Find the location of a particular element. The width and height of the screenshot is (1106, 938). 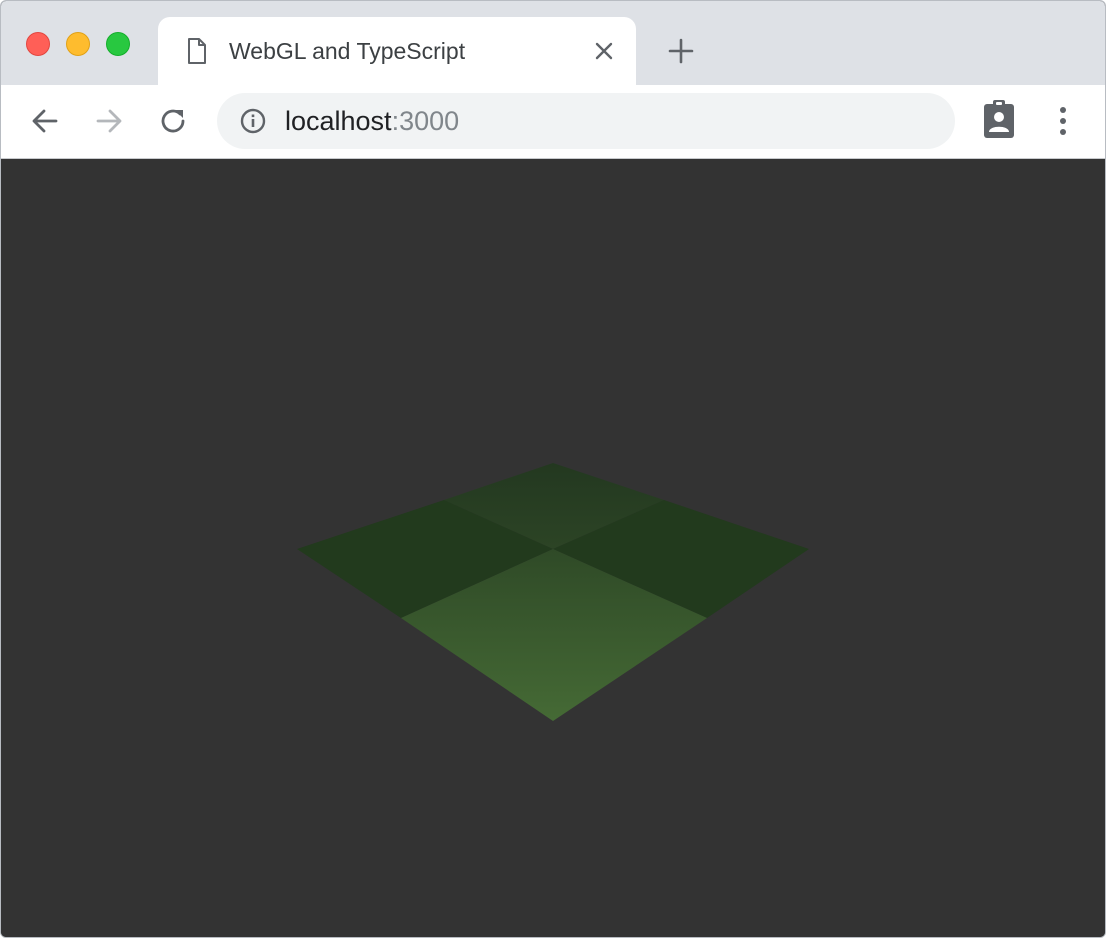

arrow-left-icon is located at coordinates (45, 121).